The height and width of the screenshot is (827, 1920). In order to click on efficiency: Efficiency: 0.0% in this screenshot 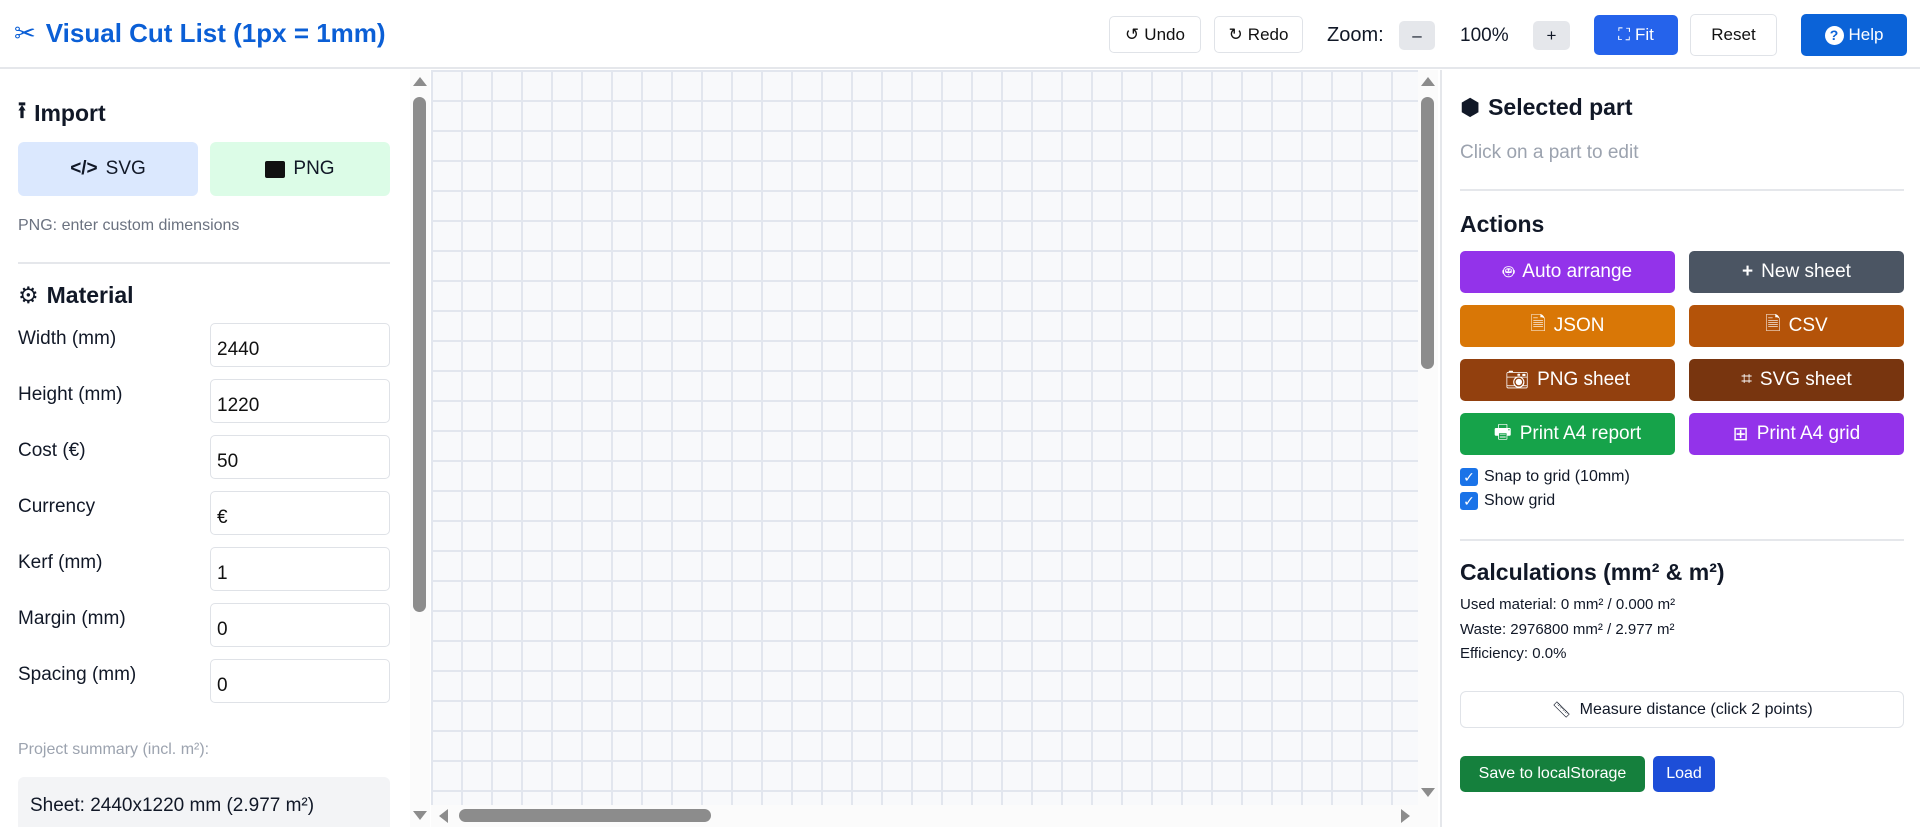, I will do `click(1513, 653)`.